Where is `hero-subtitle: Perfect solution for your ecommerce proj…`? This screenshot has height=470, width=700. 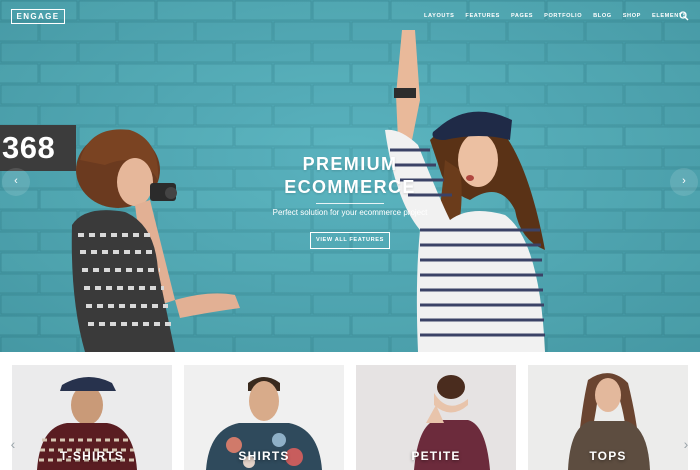 hero-subtitle: Perfect solution for your ecommerce proj… is located at coordinates (350, 212).